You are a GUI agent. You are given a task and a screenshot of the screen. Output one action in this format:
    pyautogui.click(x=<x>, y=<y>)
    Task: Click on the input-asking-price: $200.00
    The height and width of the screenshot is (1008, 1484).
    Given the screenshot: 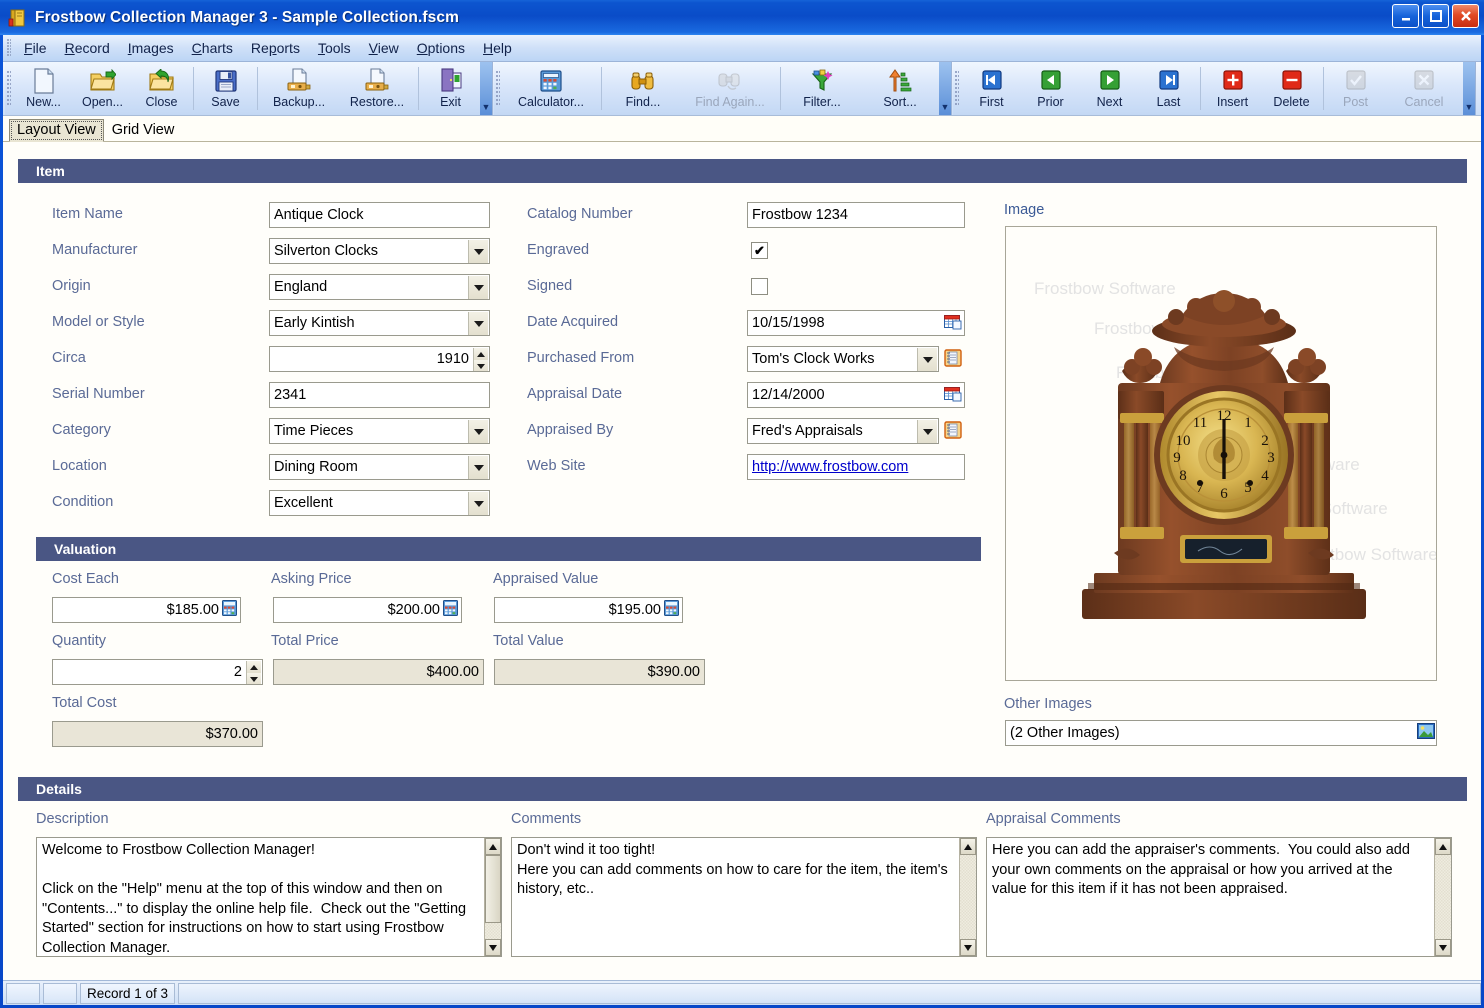 What is the action you would take?
    pyautogui.click(x=367, y=610)
    